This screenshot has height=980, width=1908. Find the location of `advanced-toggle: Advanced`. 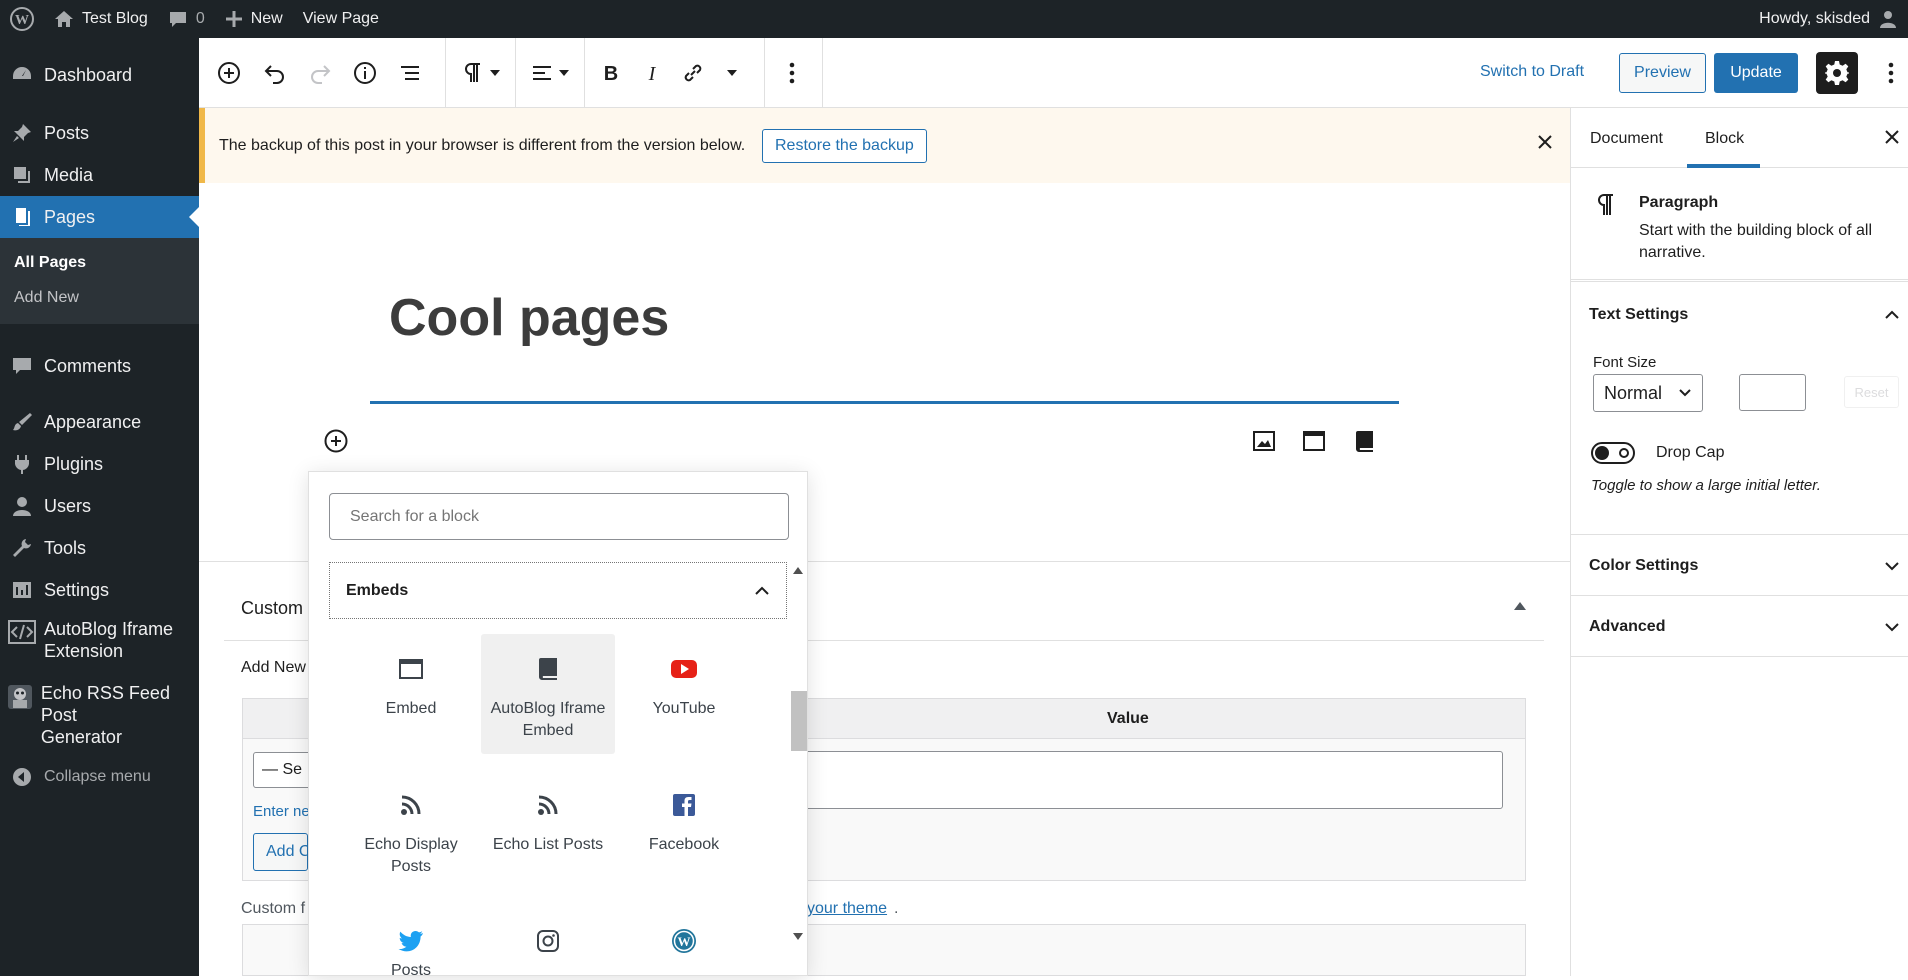

advanced-toggle: Advanced is located at coordinates (1627, 627).